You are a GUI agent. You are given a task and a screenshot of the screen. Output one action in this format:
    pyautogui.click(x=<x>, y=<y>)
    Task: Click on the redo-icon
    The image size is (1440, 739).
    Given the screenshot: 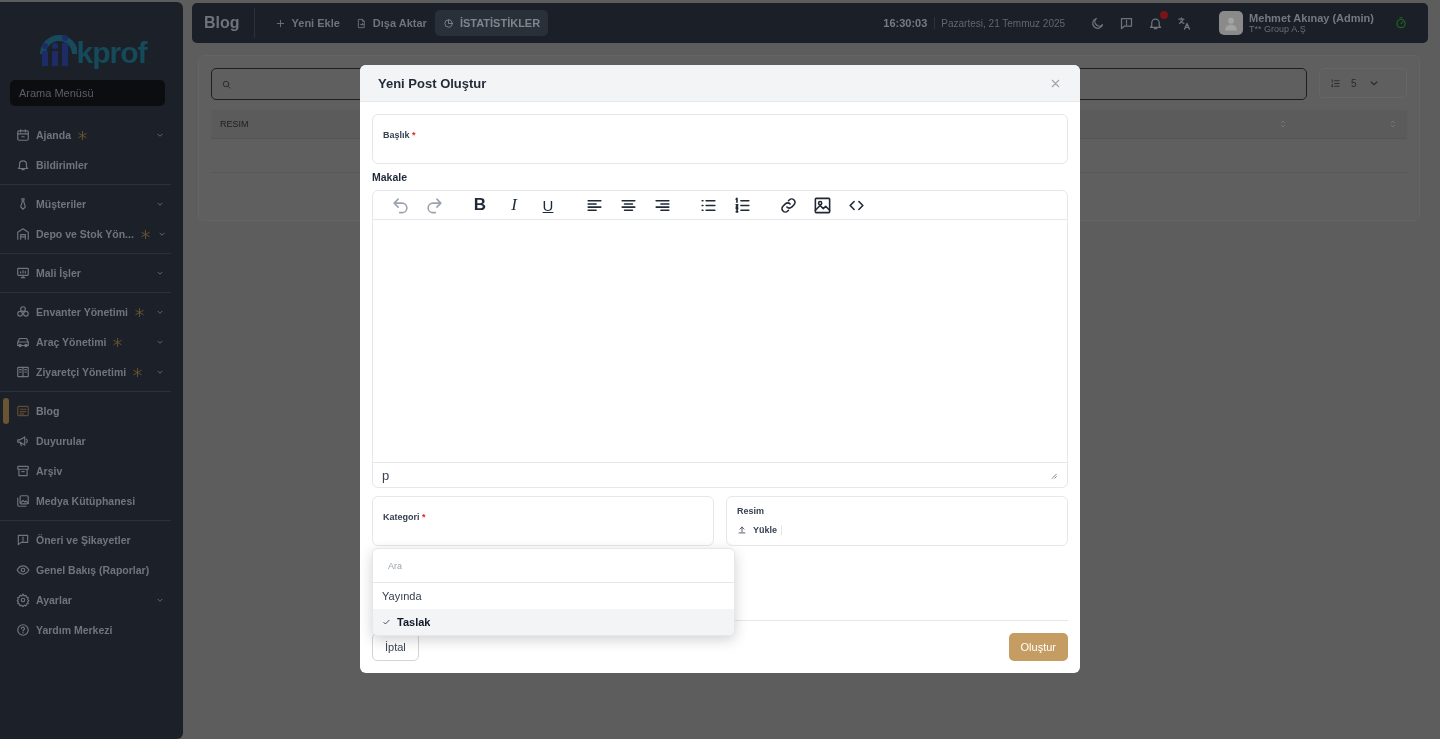 What is the action you would take?
    pyautogui.click(x=434, y=205)
    